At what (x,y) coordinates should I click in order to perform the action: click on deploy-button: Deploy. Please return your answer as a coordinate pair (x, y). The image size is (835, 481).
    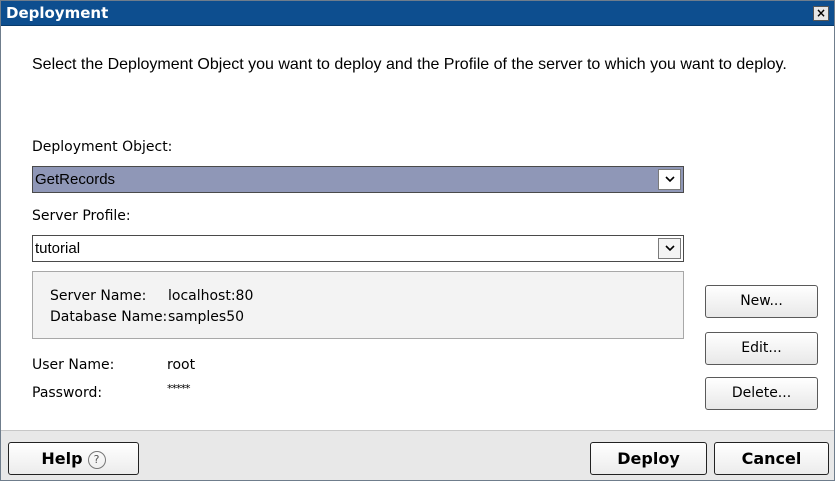
    Looking at the image, I should click on (648, 458).